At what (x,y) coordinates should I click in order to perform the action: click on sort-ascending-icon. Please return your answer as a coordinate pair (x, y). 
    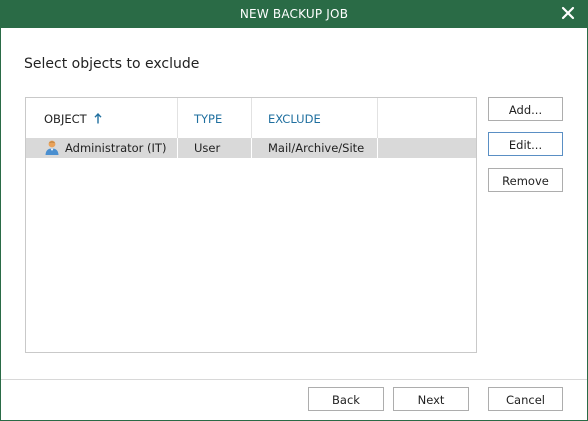
    Looking at the image, I should click on (98, 120).